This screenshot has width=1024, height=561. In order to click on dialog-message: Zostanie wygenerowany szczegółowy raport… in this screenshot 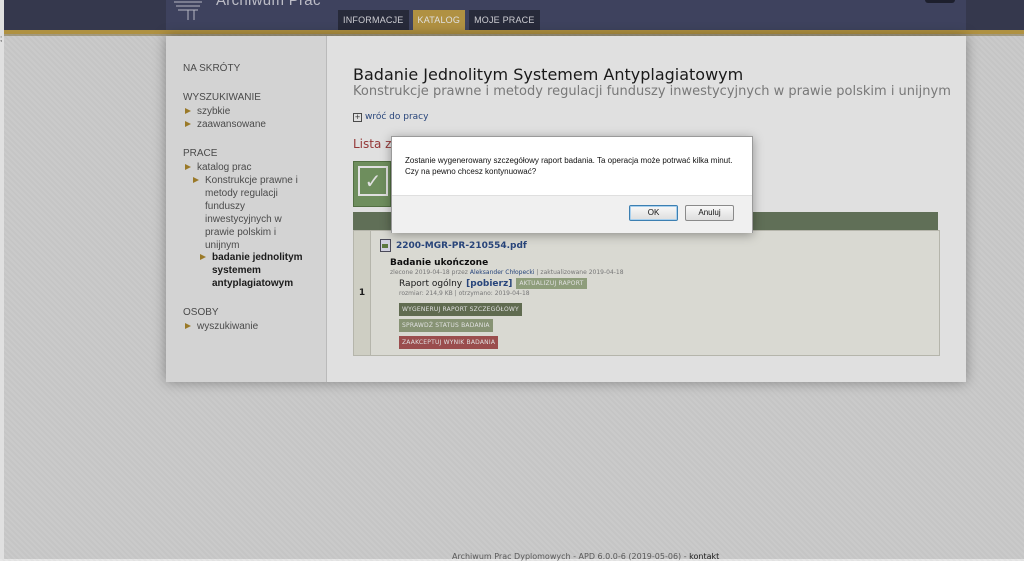, I will do `click(569, 166)`.